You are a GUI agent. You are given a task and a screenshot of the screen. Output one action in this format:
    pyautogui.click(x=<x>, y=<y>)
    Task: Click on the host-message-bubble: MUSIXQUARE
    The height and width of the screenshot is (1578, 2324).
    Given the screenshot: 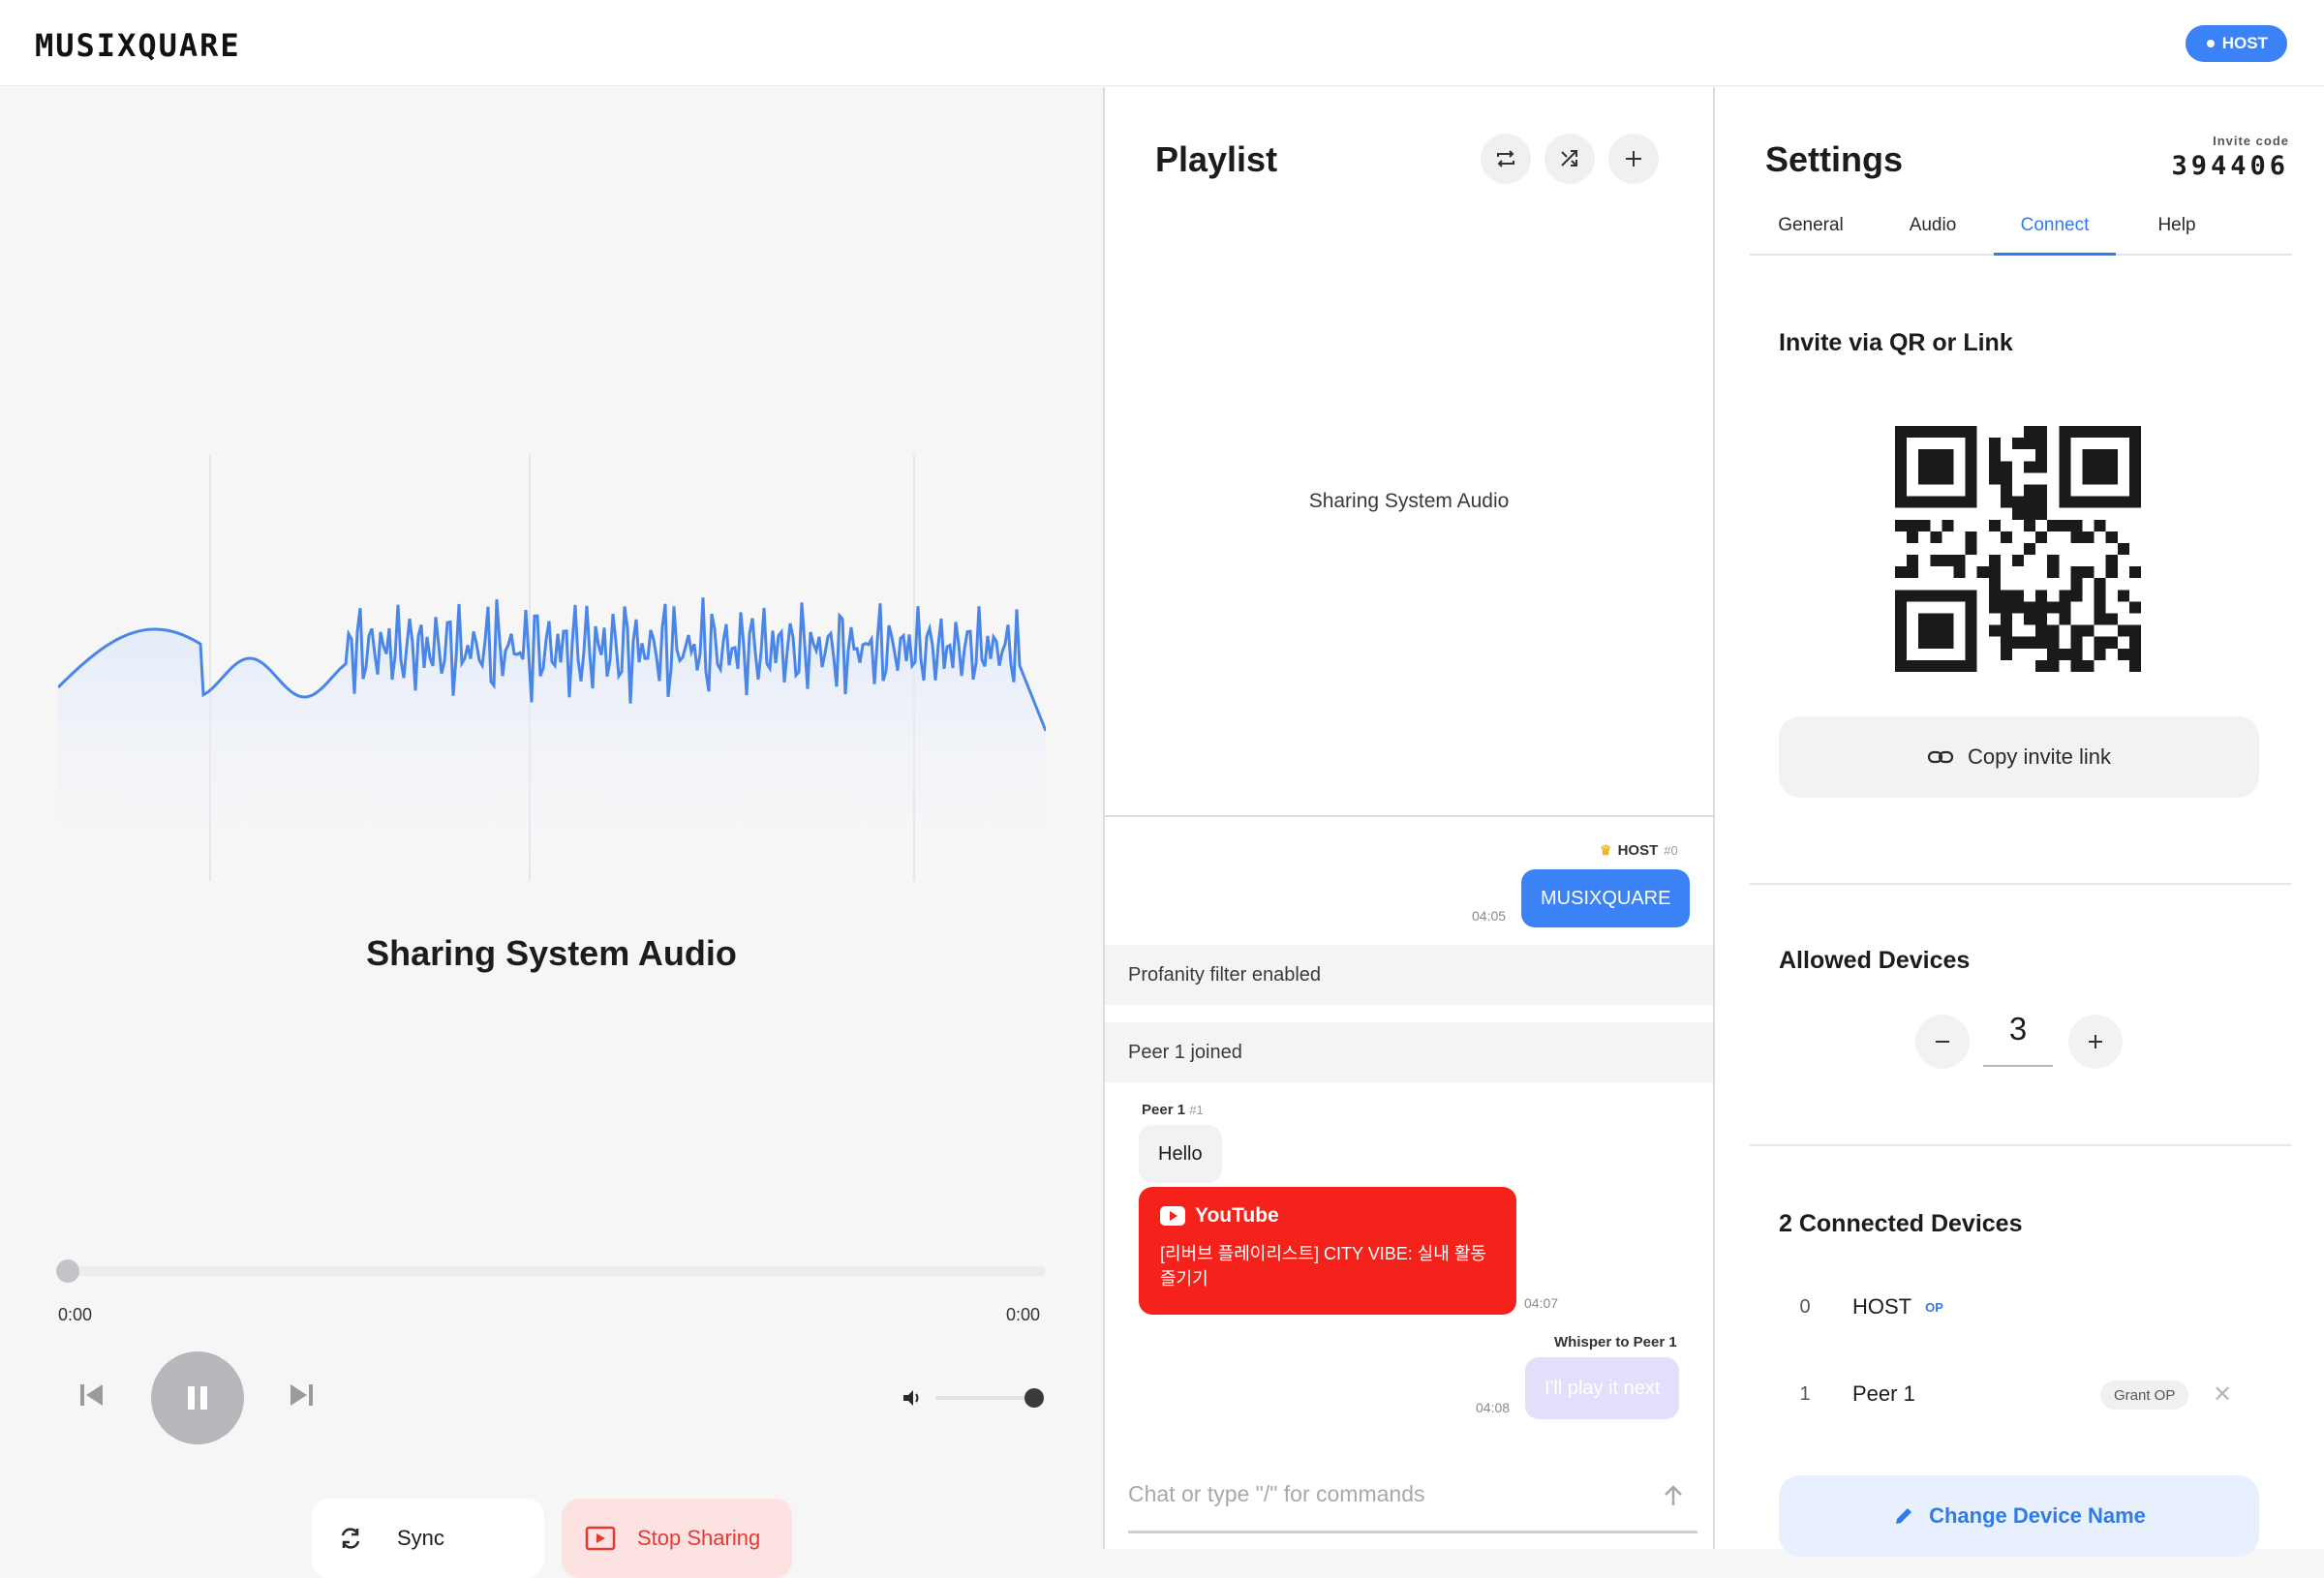 What is the action you would take?
    pyautogui.click(x=1606, y=898)
    